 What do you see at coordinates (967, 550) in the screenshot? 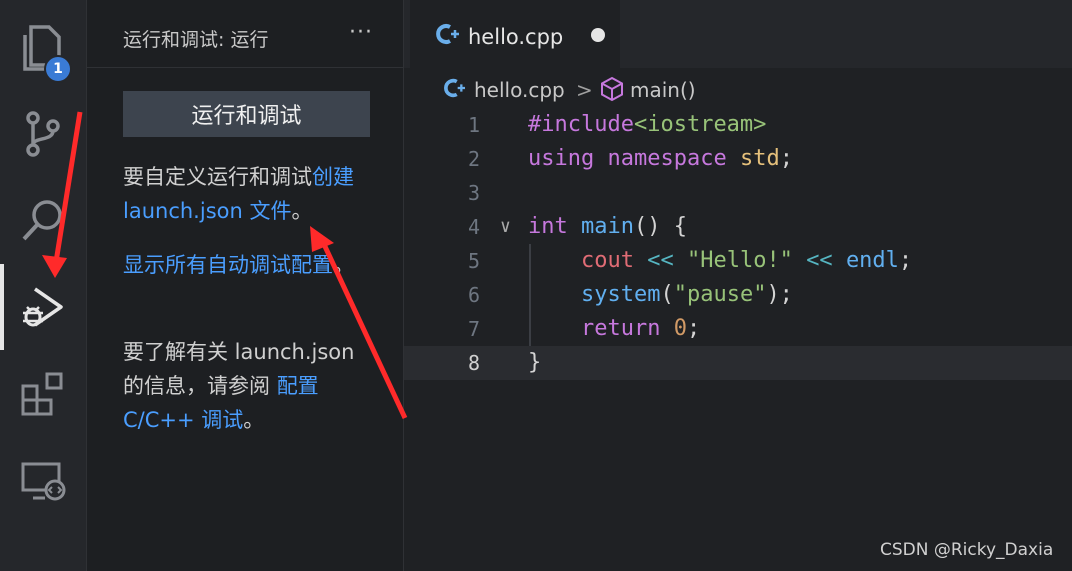
I see `watermark: CSDN @Ricky_Daxia` at bounding box center [967, 550].